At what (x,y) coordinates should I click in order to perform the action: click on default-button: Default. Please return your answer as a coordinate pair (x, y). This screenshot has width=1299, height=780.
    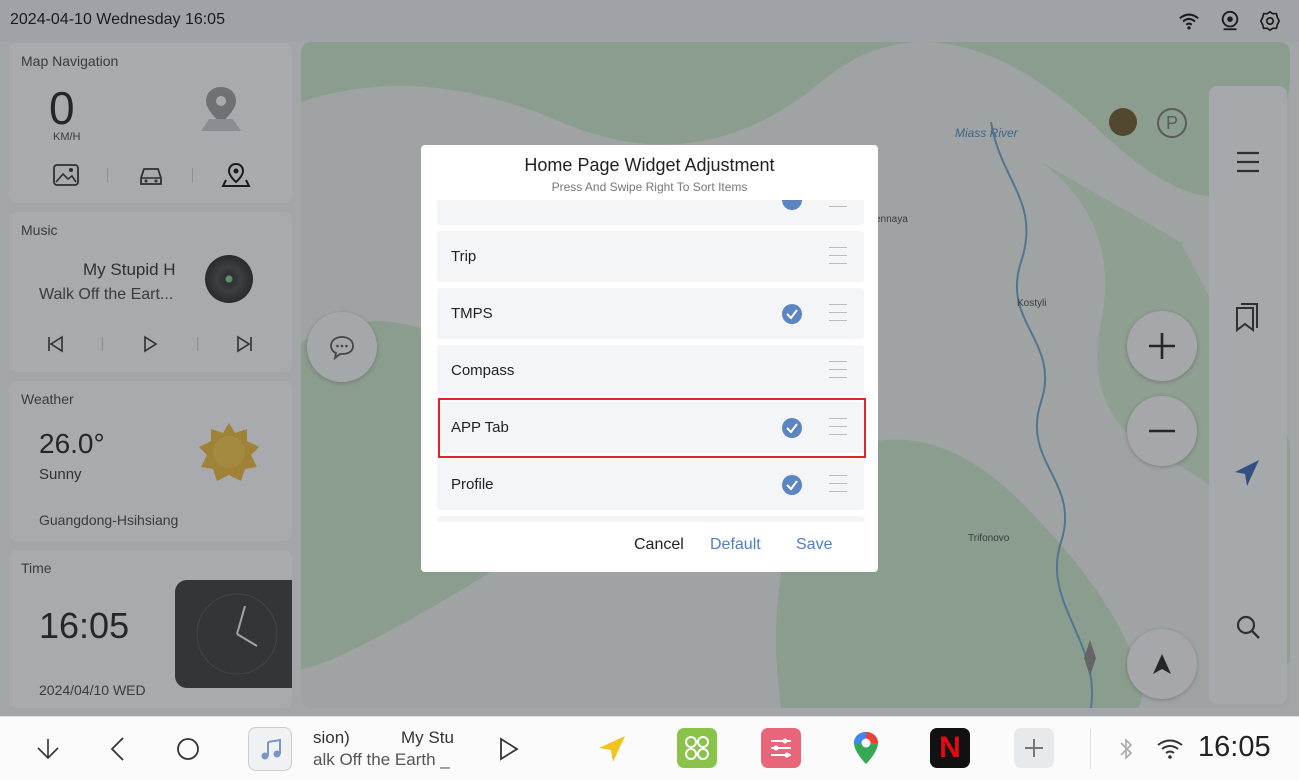
    Looking at the image, I should click on (735, 545).